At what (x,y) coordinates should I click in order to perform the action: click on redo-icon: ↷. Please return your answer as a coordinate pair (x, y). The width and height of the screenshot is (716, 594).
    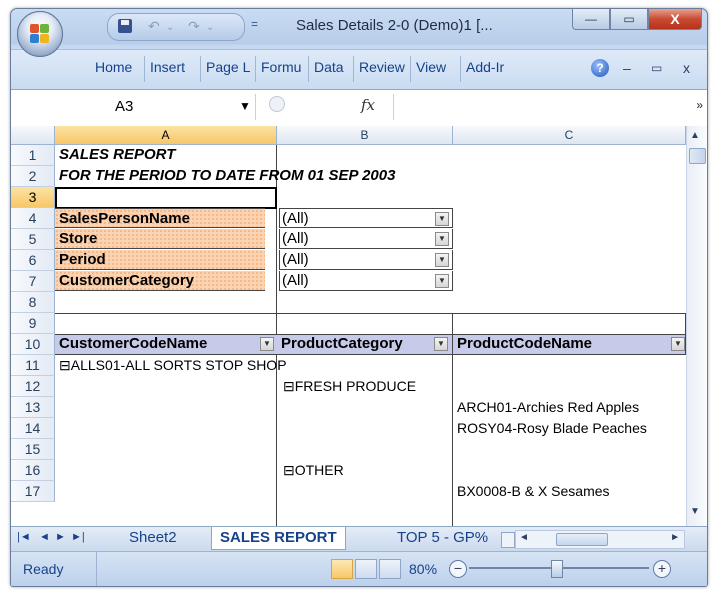
    Looking at the image, I should click on (194, 26).